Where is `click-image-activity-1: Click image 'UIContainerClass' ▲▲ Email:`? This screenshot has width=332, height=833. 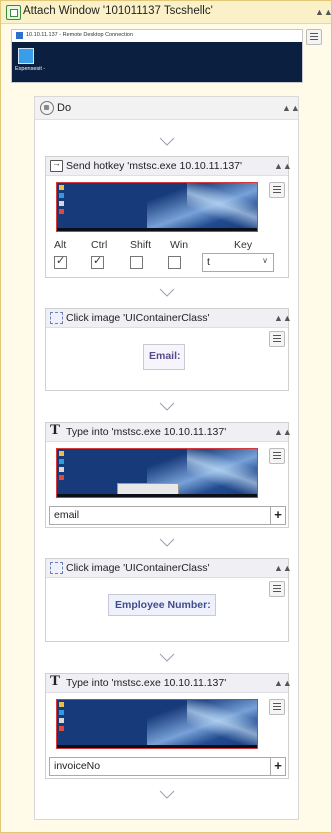 click-image-activity-1: Click image 'UIContainerClass' ▲▲ Email: is located at coordinates (168, 349).